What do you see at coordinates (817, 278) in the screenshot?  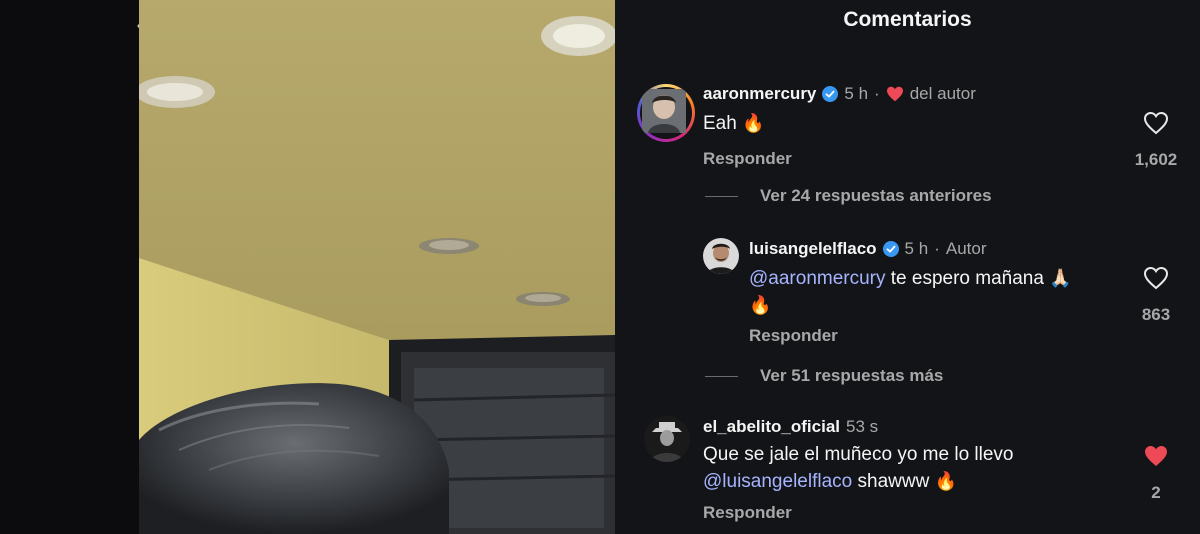 I see `mention-link: @aaronmercury` at bounding box center [817, 278].